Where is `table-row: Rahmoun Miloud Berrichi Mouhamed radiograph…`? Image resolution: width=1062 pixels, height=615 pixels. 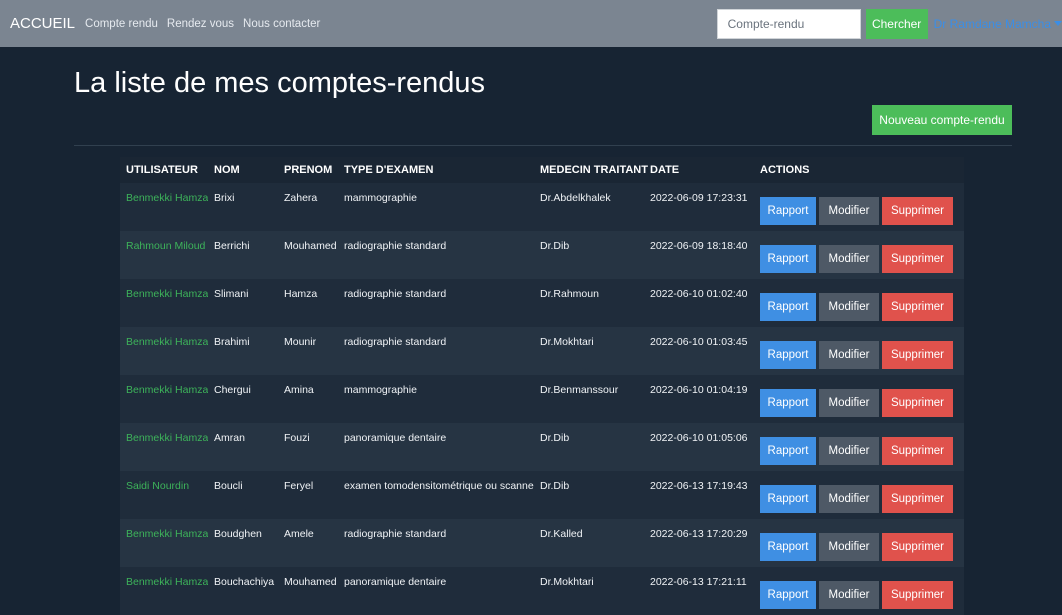 table-row: Rahmoun Miloud Berrichi Mouhamed radiograph… is located at coordinates (542, 255).